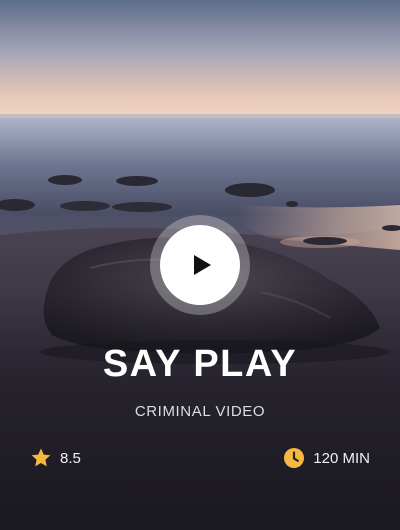 This screenshot has width=400, height=530. I want to click on play-icon, so click(202, 265).